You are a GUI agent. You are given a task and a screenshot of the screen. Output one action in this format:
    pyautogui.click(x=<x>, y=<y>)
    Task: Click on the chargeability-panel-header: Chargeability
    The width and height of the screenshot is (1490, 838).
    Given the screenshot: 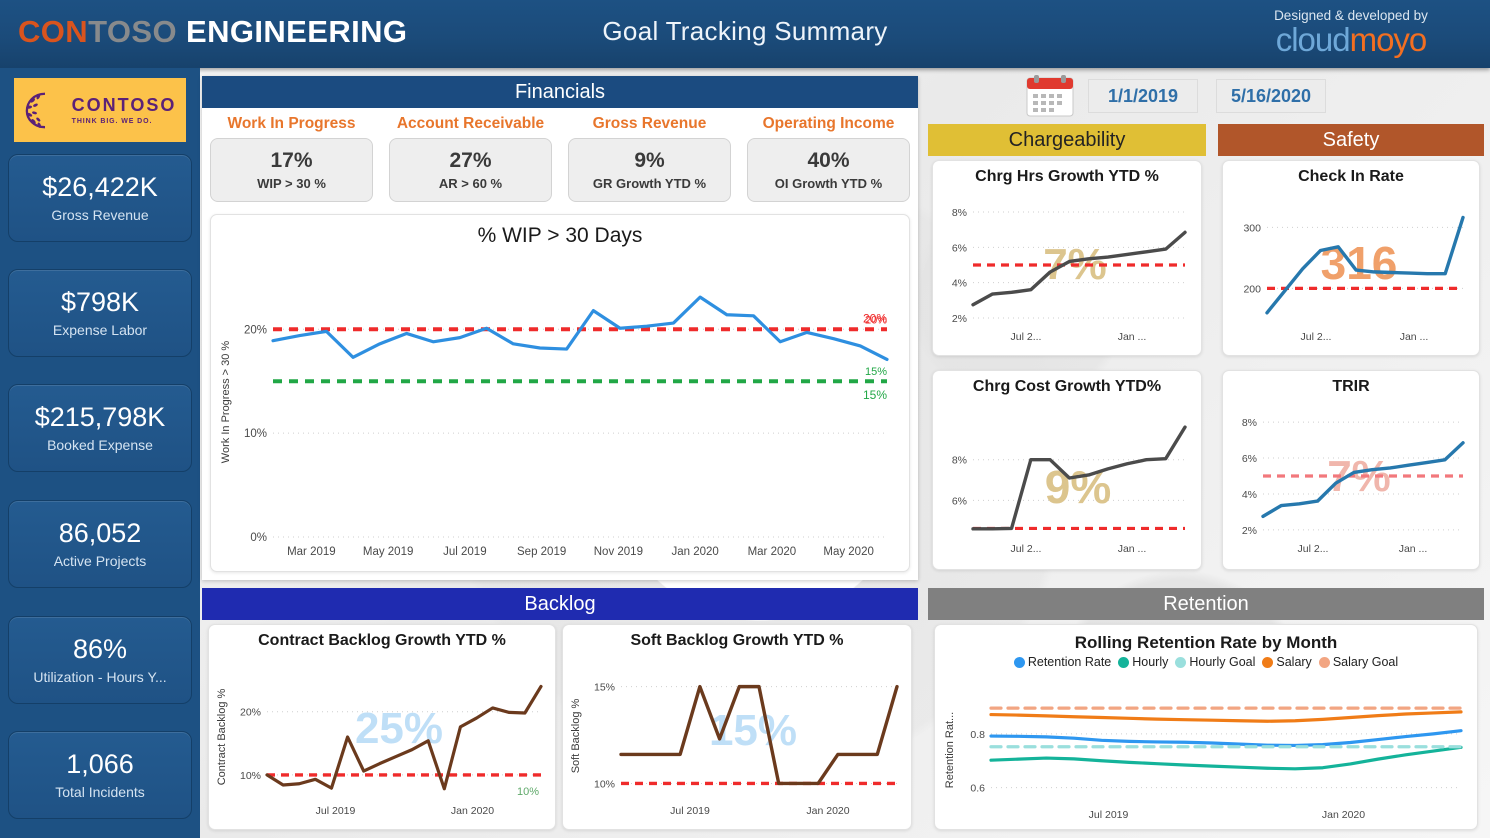 What is the action you would take?
    pyautogui.click(x=1067, y=140)
    